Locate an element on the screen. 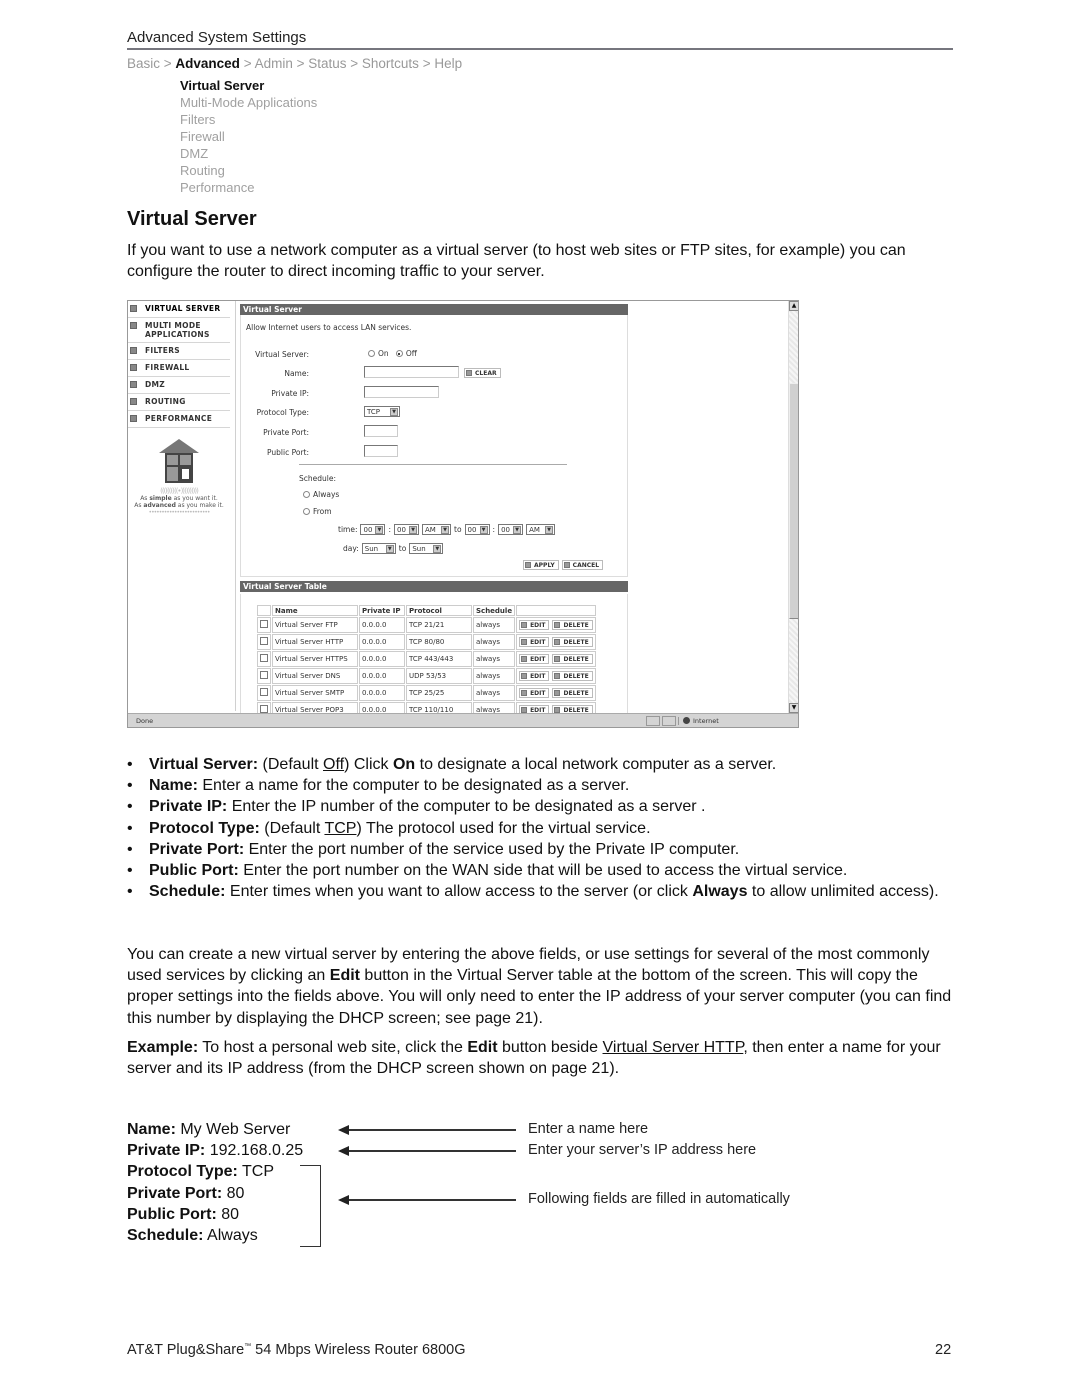 This screenshot has width=1080, height=1397. submenu-item-virtual-server: Virtual Server is located at coordinates (248, 85).